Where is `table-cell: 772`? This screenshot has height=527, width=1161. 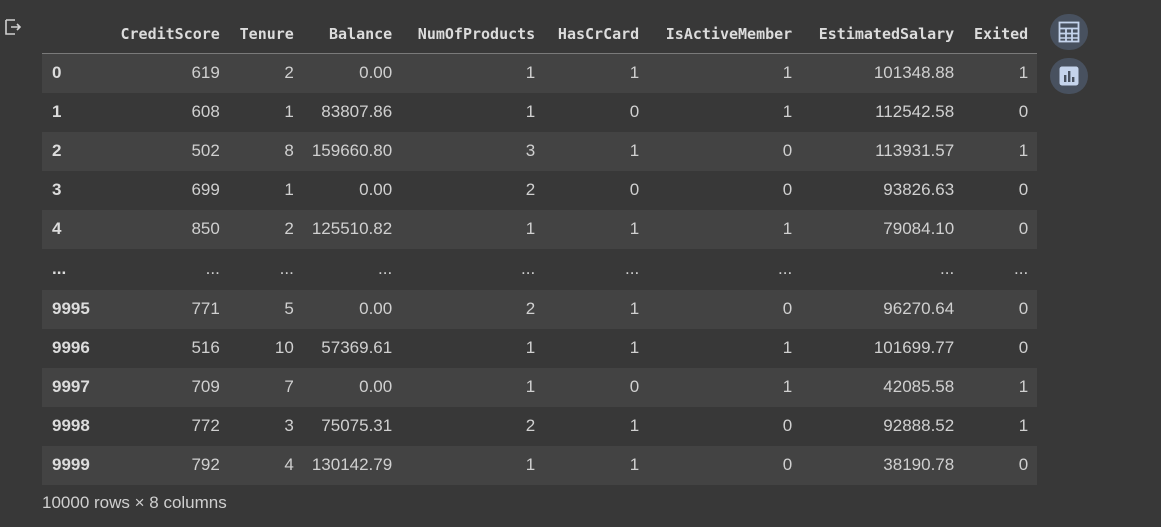 table-cell: 772 is located at coordinates (205, 425).